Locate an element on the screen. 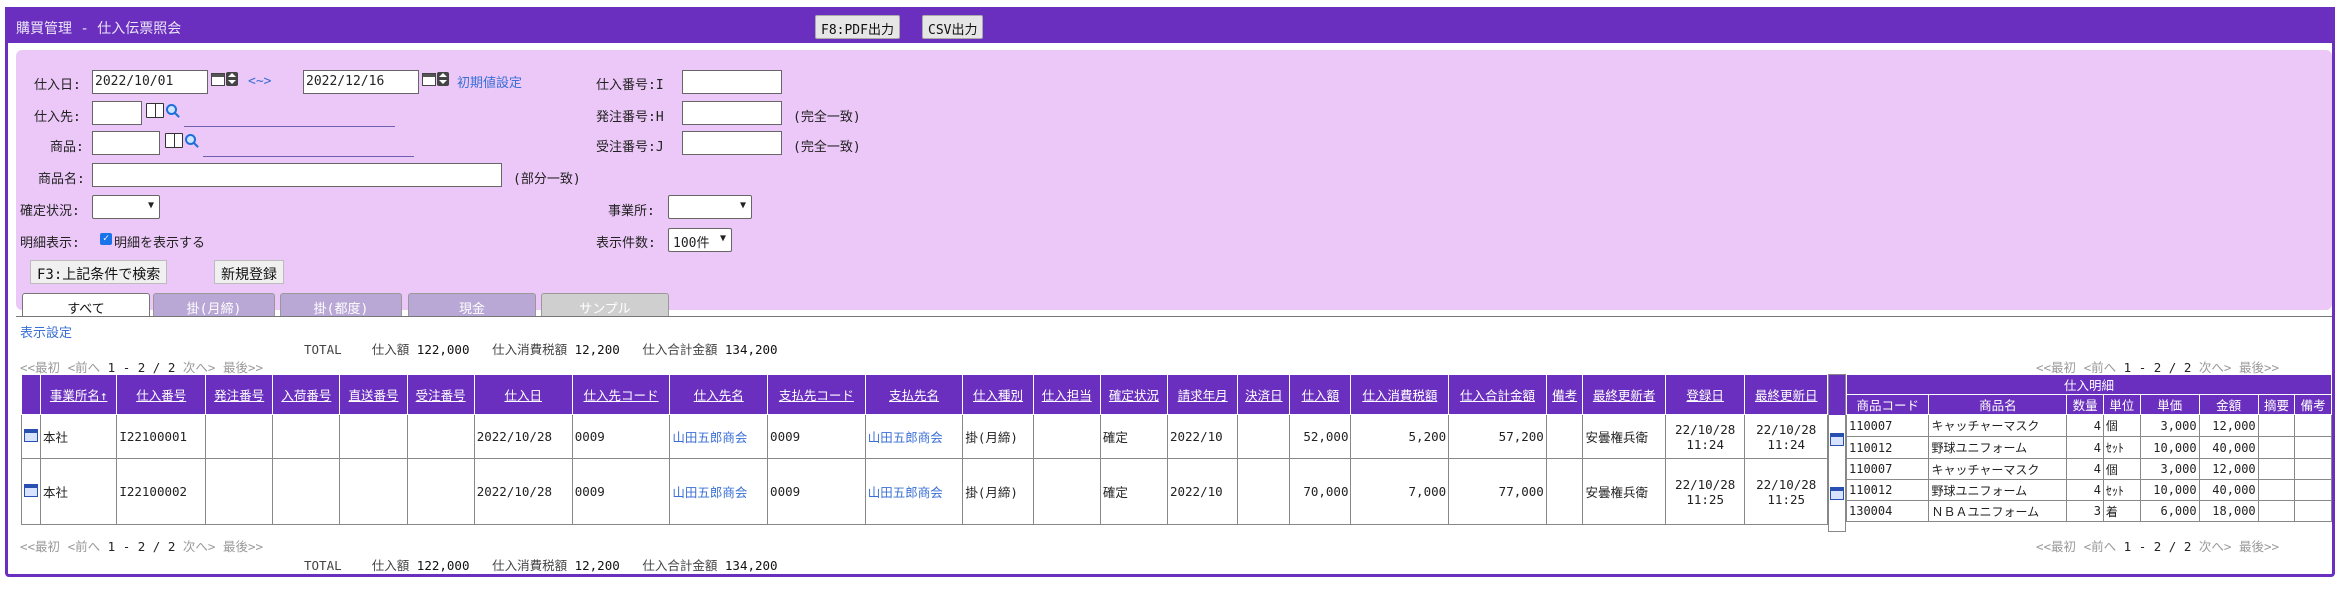 This screenshot has width=2344, height=590. column-header: 発注番号 is located at coordinates (239, 394).